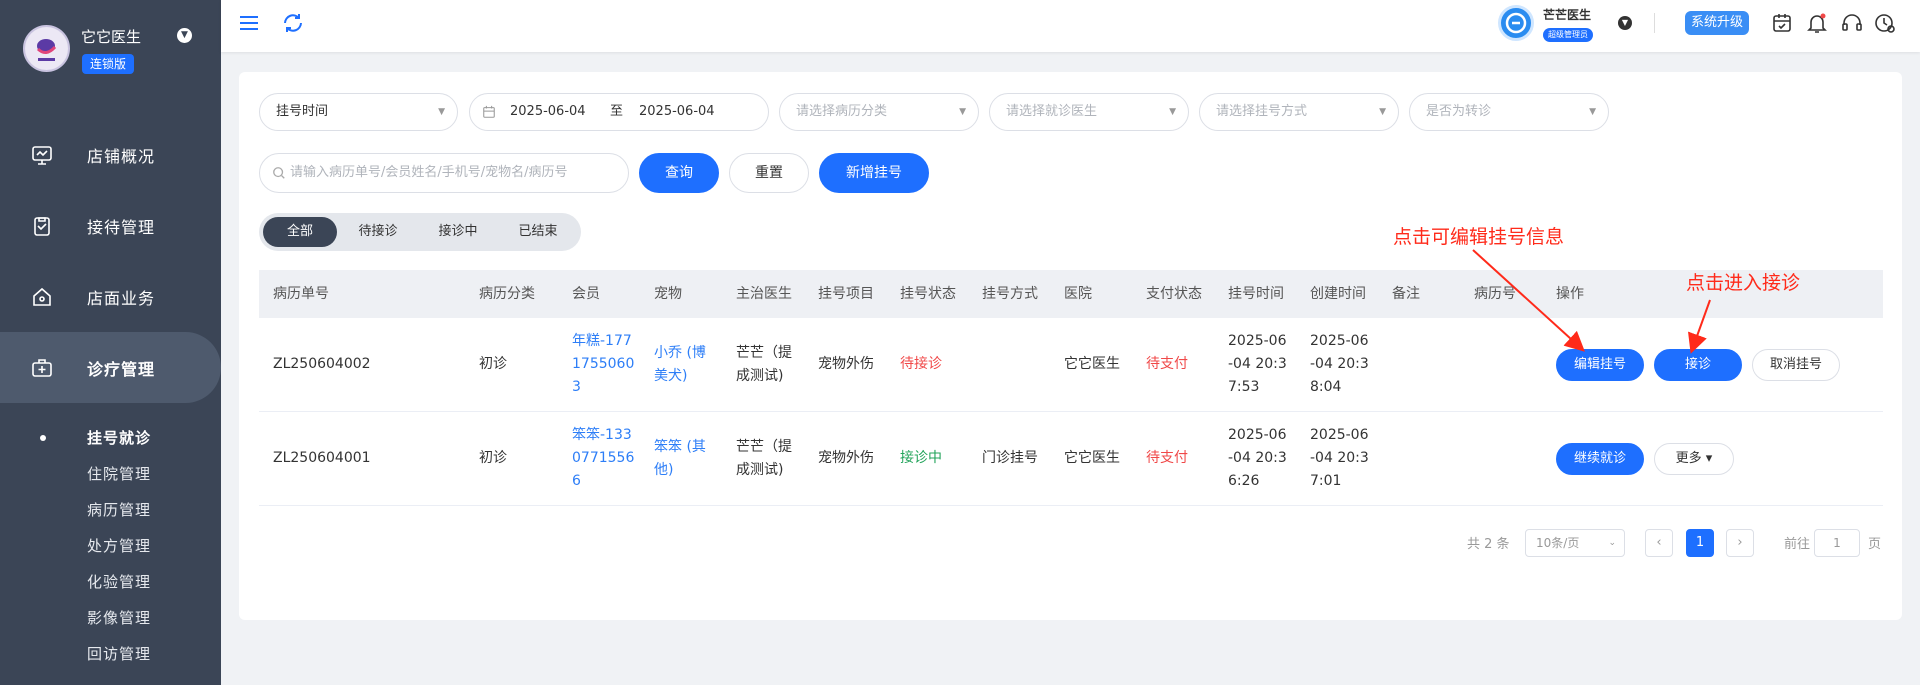  What do you see at coordinates (1852, 23) in the screenshot?
I see `headset-icon` at bounding box center [1852, 23].